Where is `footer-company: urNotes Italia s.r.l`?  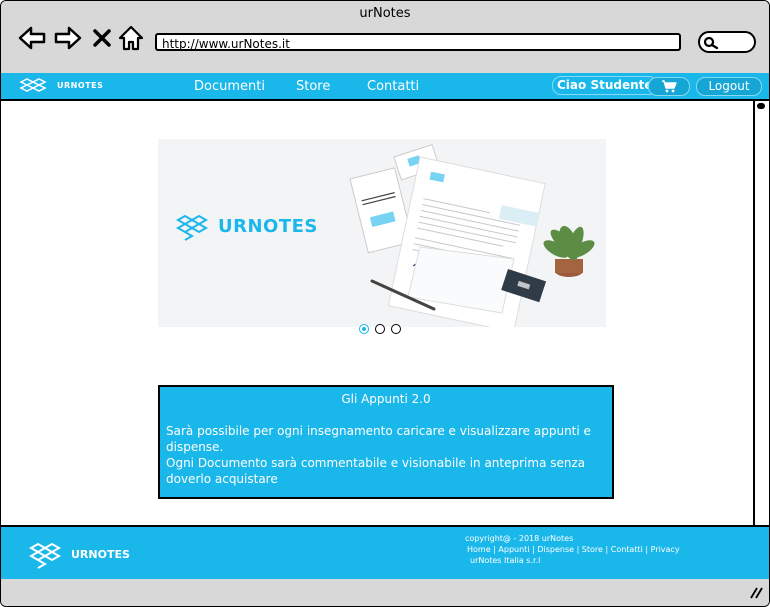
footer-company: urNotes Italia s.r.l is located at coordinates (505, 560).